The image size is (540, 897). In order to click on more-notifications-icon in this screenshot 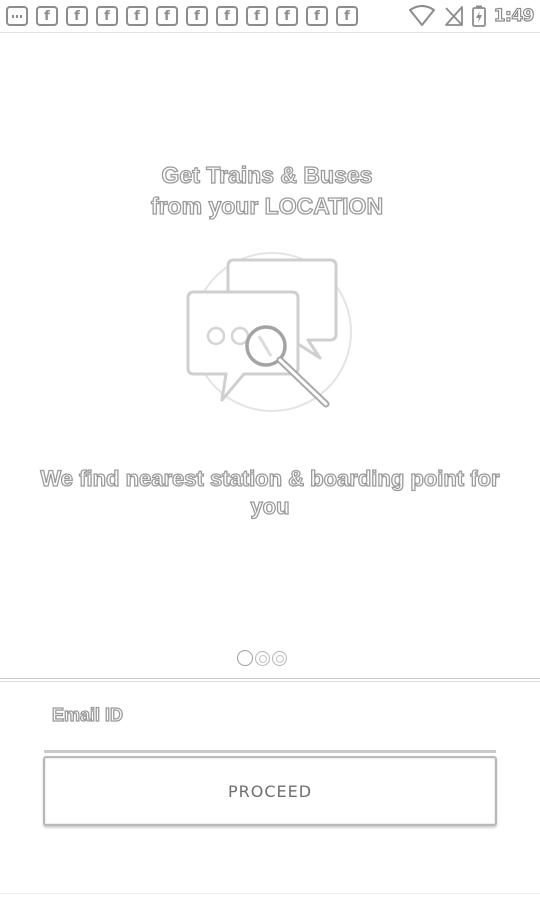, I will do `click(17, 16)`.